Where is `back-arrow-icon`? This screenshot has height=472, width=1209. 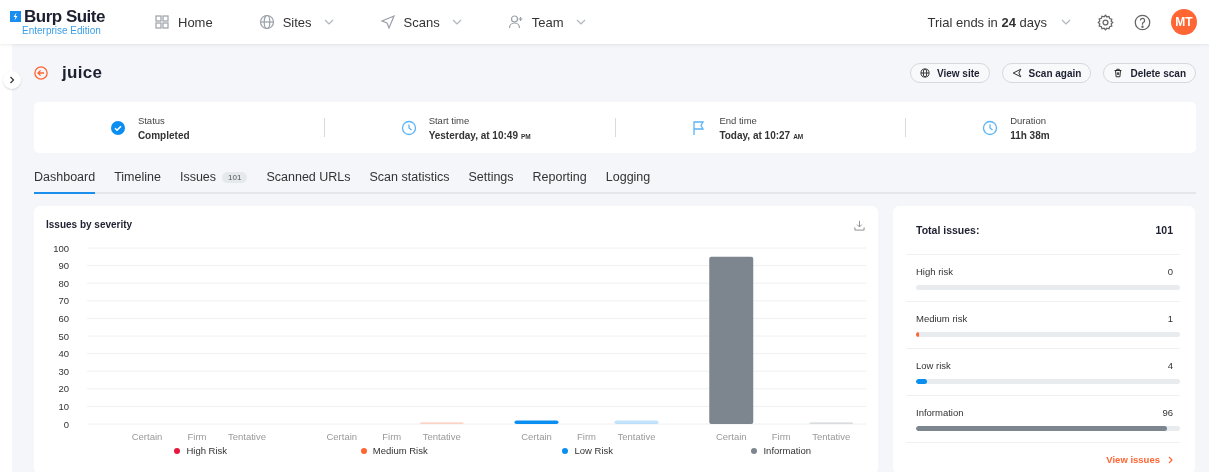 back-arrow-icon is located at coordinates (41, 73).